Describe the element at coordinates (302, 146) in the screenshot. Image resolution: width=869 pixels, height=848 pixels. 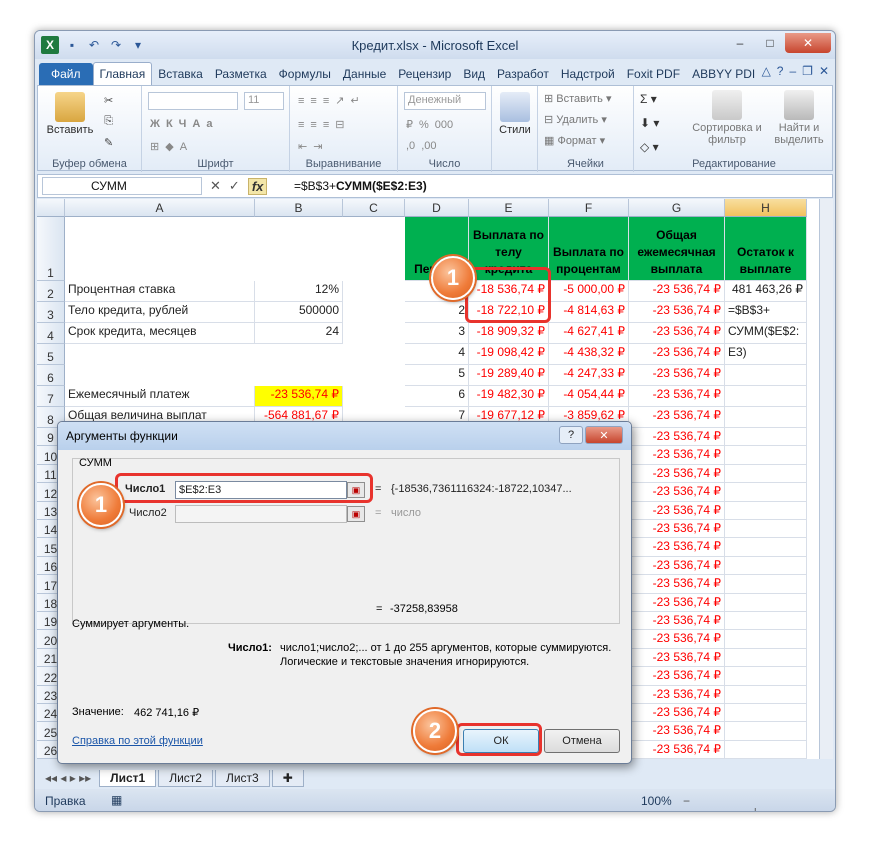
I see `indent-decrease-icon: ⇤` at that location.